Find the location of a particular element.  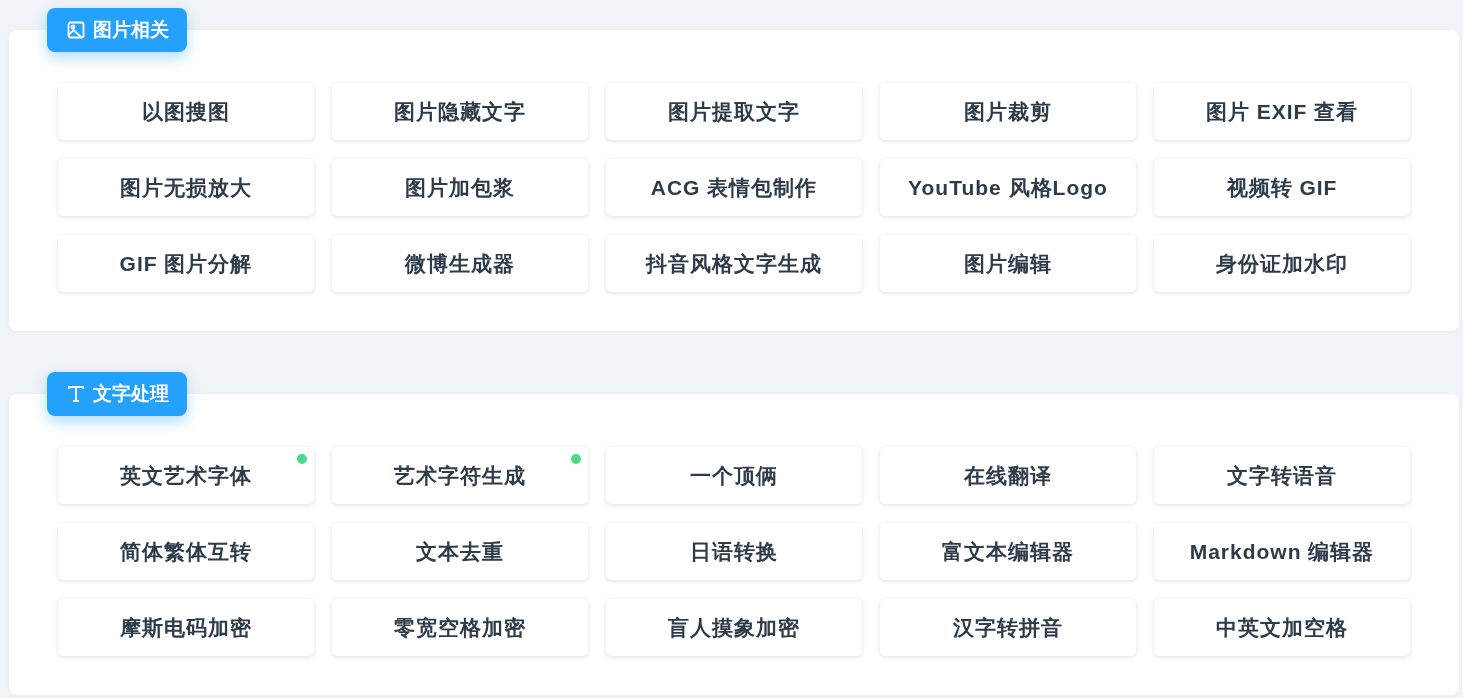

tool-button: 文字转语音 is located at coordinates (1282, 475).